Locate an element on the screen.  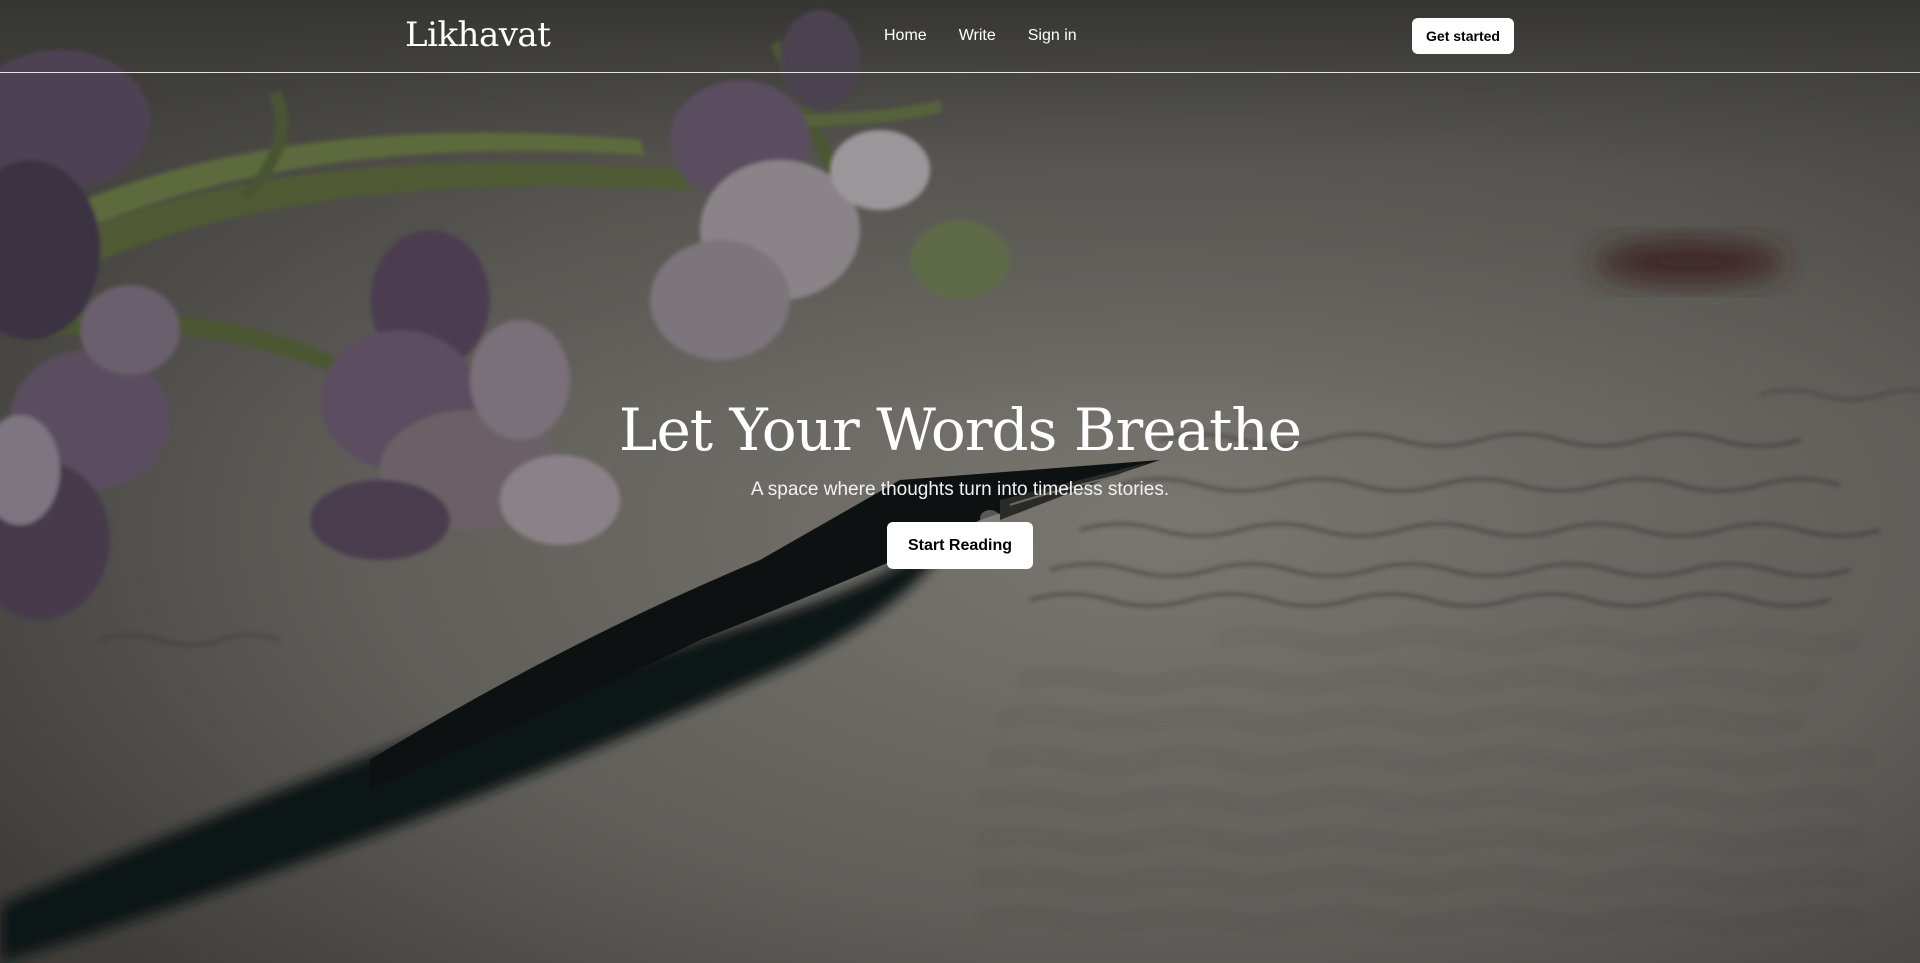
site-logo: Likhavat is located at coordinates (478, 35).